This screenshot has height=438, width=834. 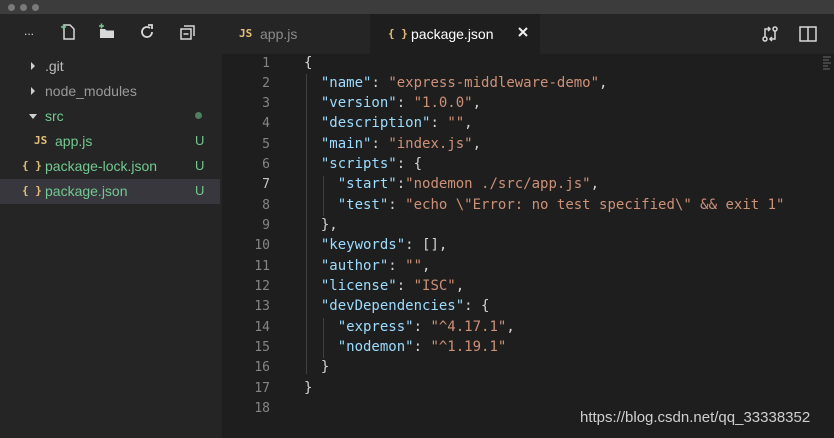 I want to click on tree-item-label: node_modules, so click(x=91, y=91).